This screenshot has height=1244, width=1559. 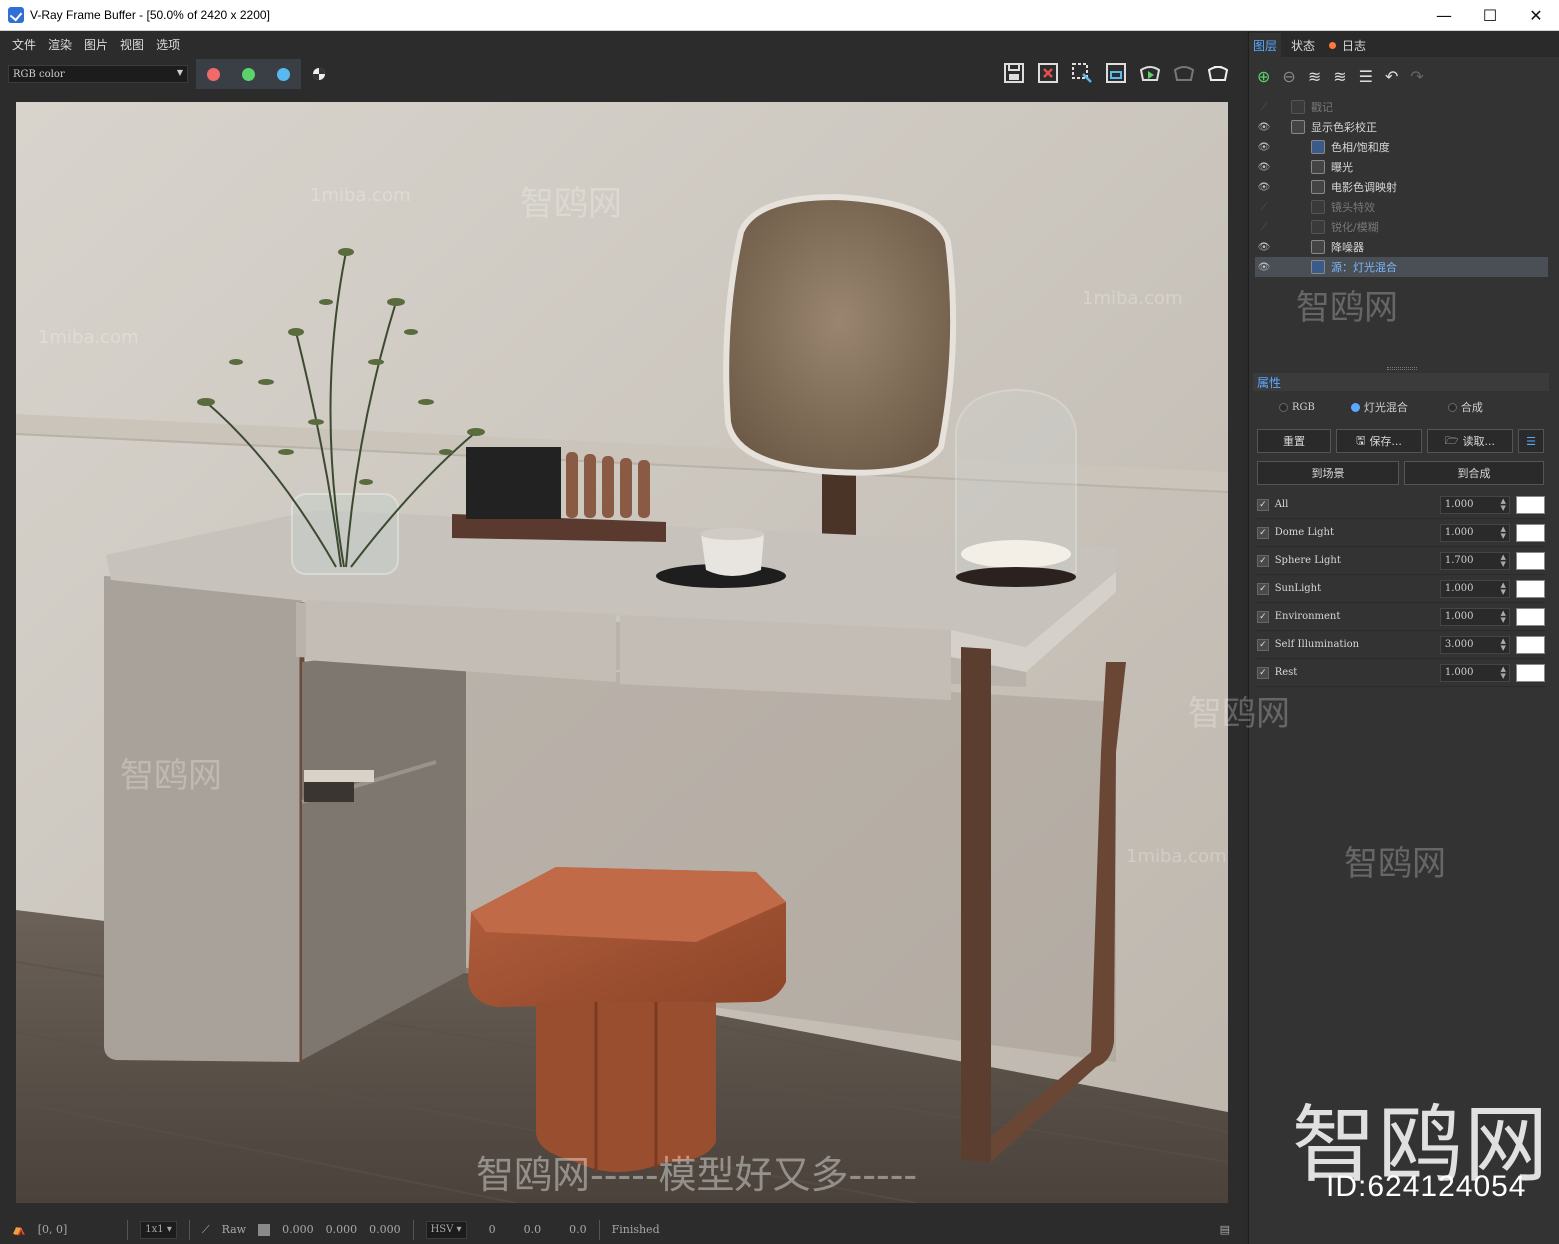 What do you see at coordinates (283, 74) in the screenshot?
I see `blue-channel-toggle` at bounding box center [283, 74].